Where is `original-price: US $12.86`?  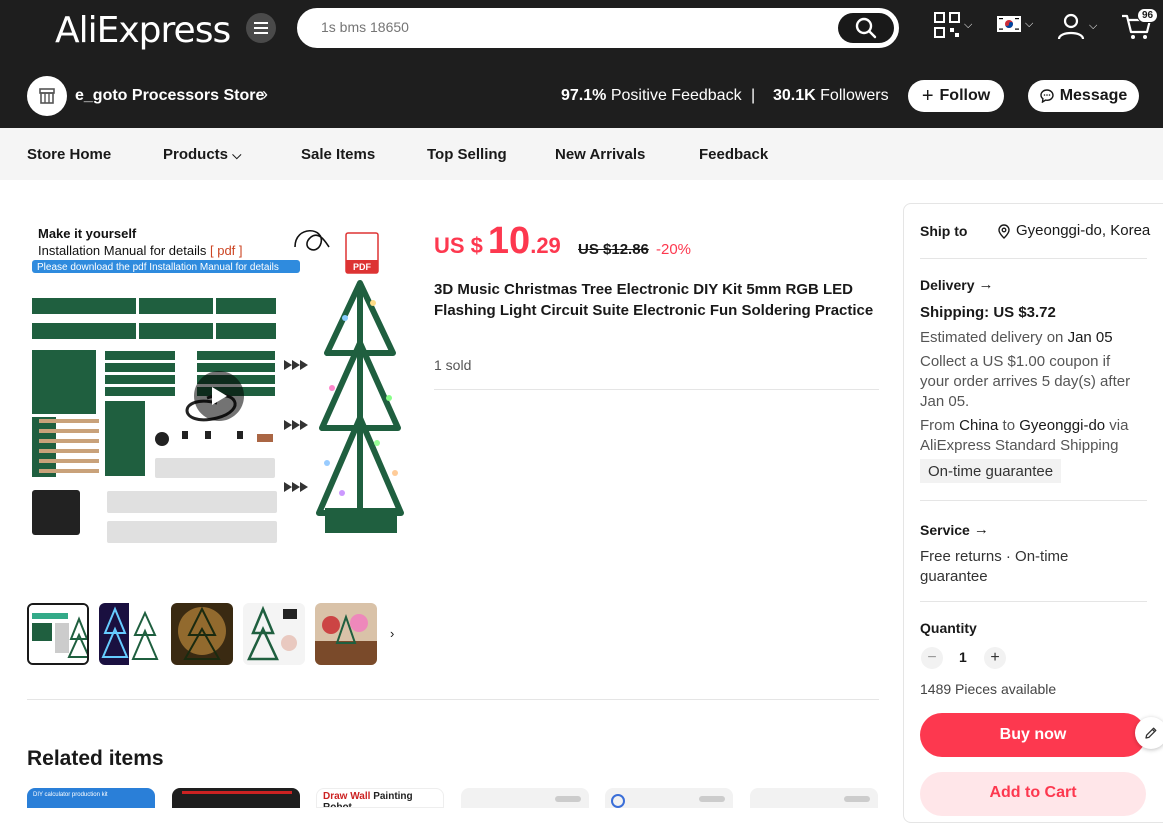
original-price: US $12.86 is located at coordinates (613, 249).